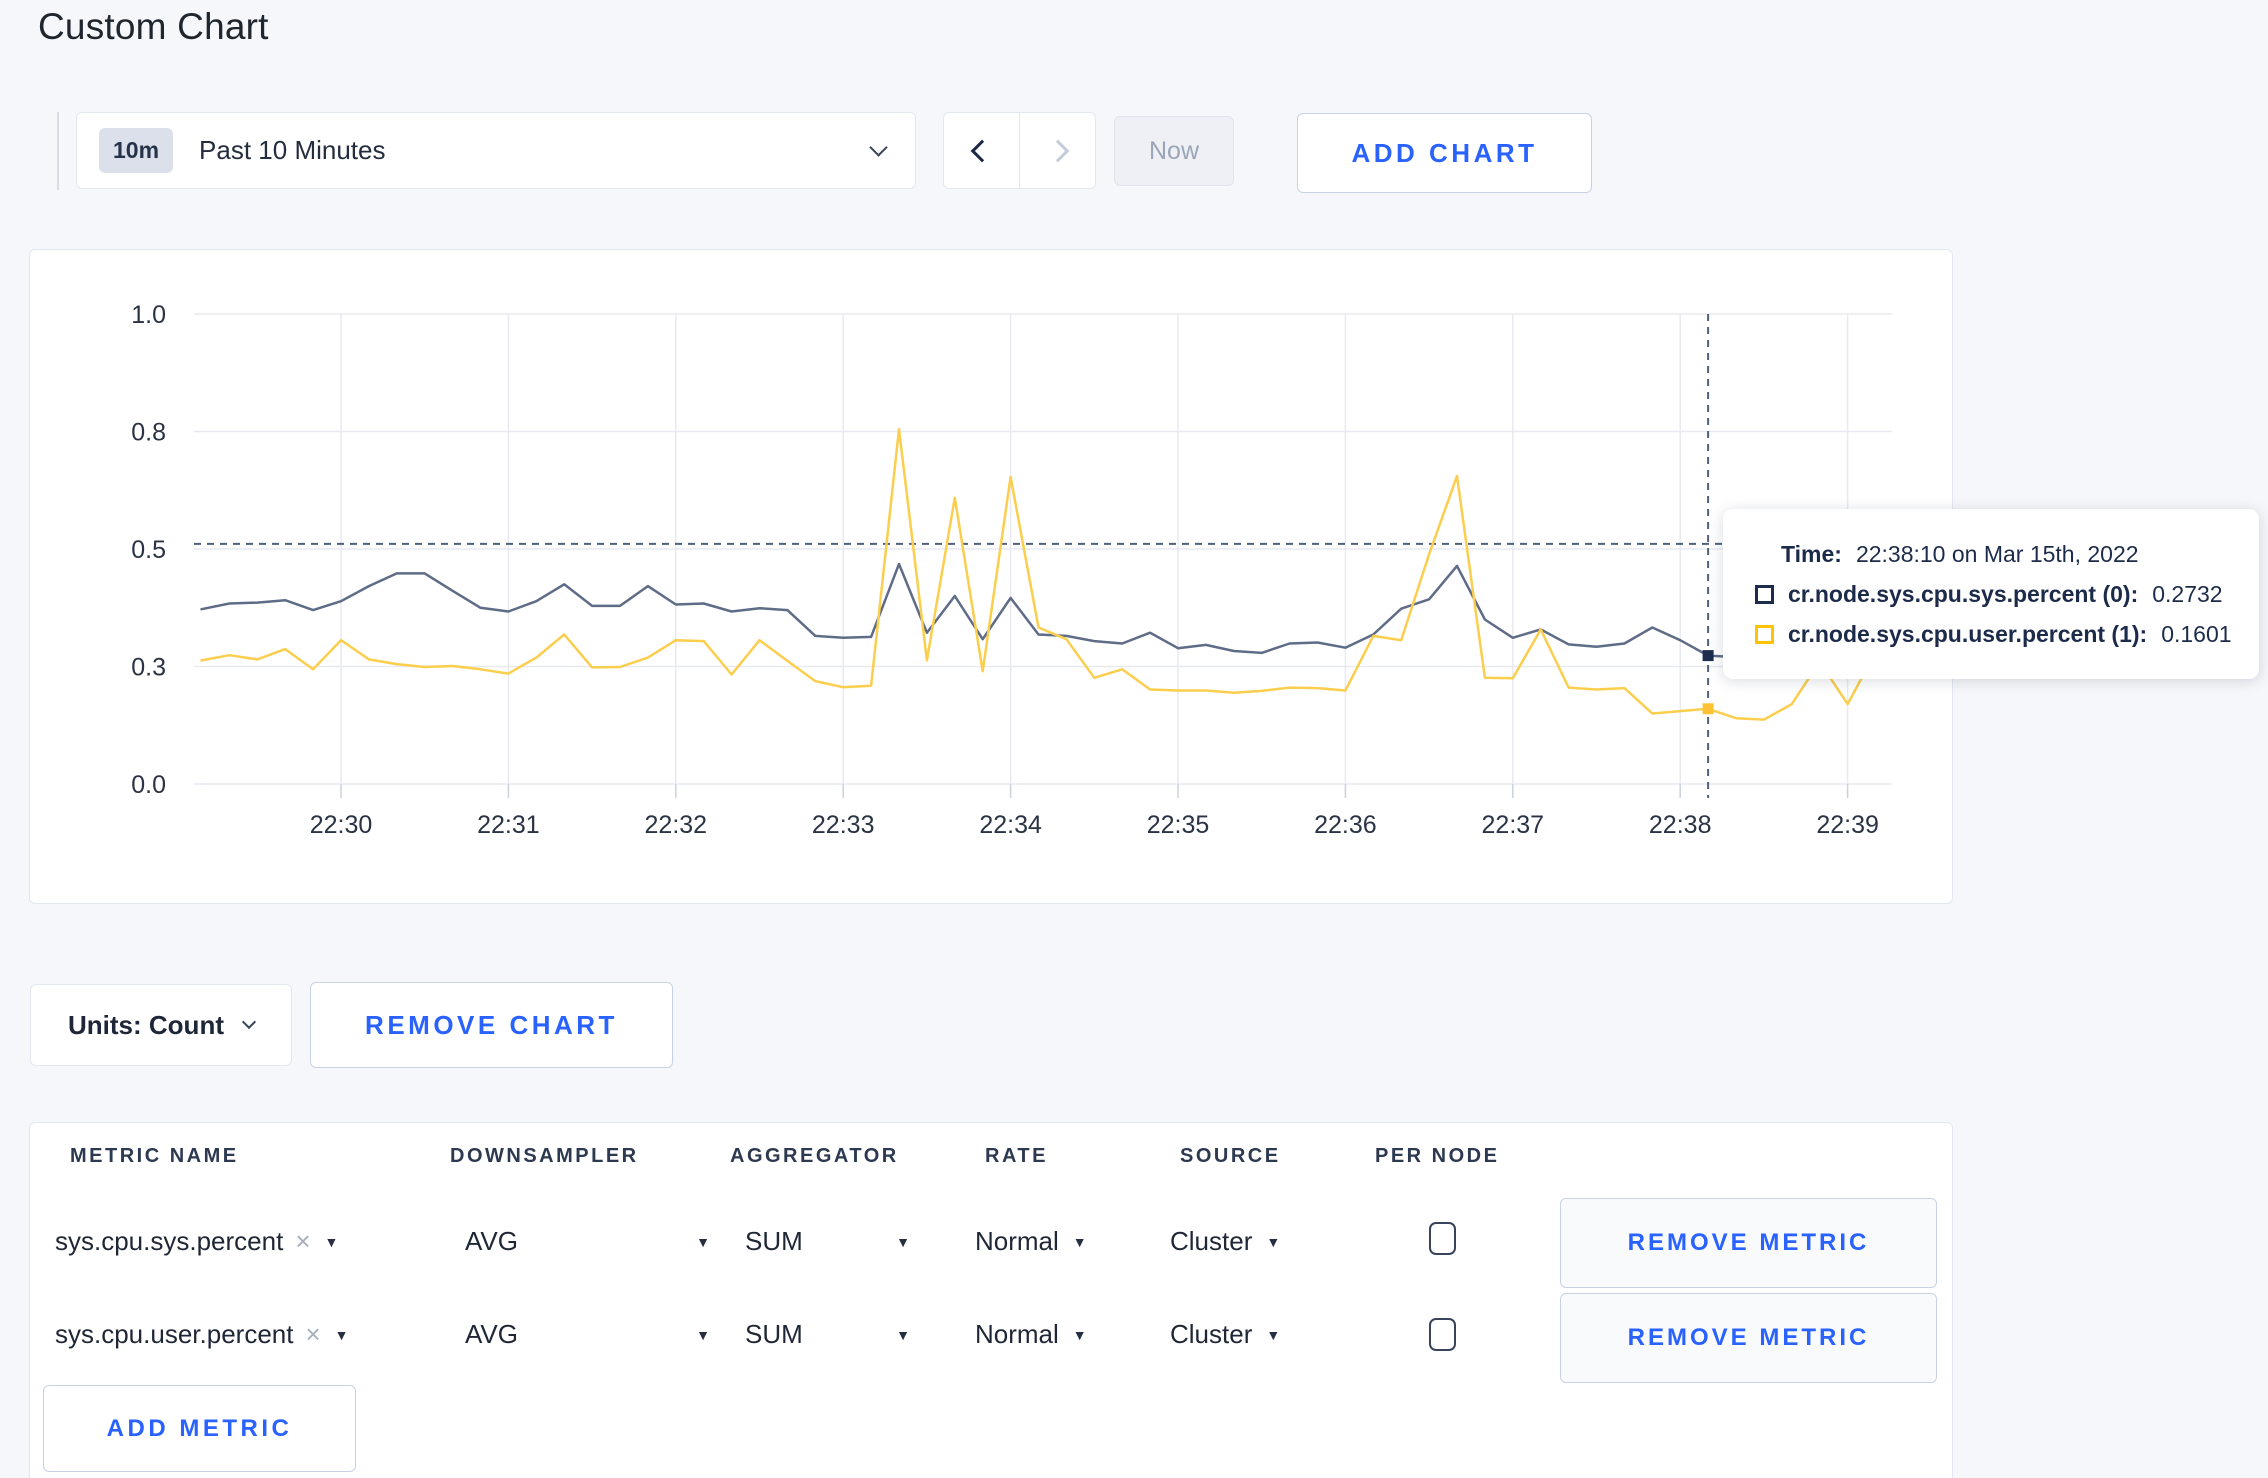 The image size is (2268, 1478). I want to click on now-button: Now, so click(1174, 151).